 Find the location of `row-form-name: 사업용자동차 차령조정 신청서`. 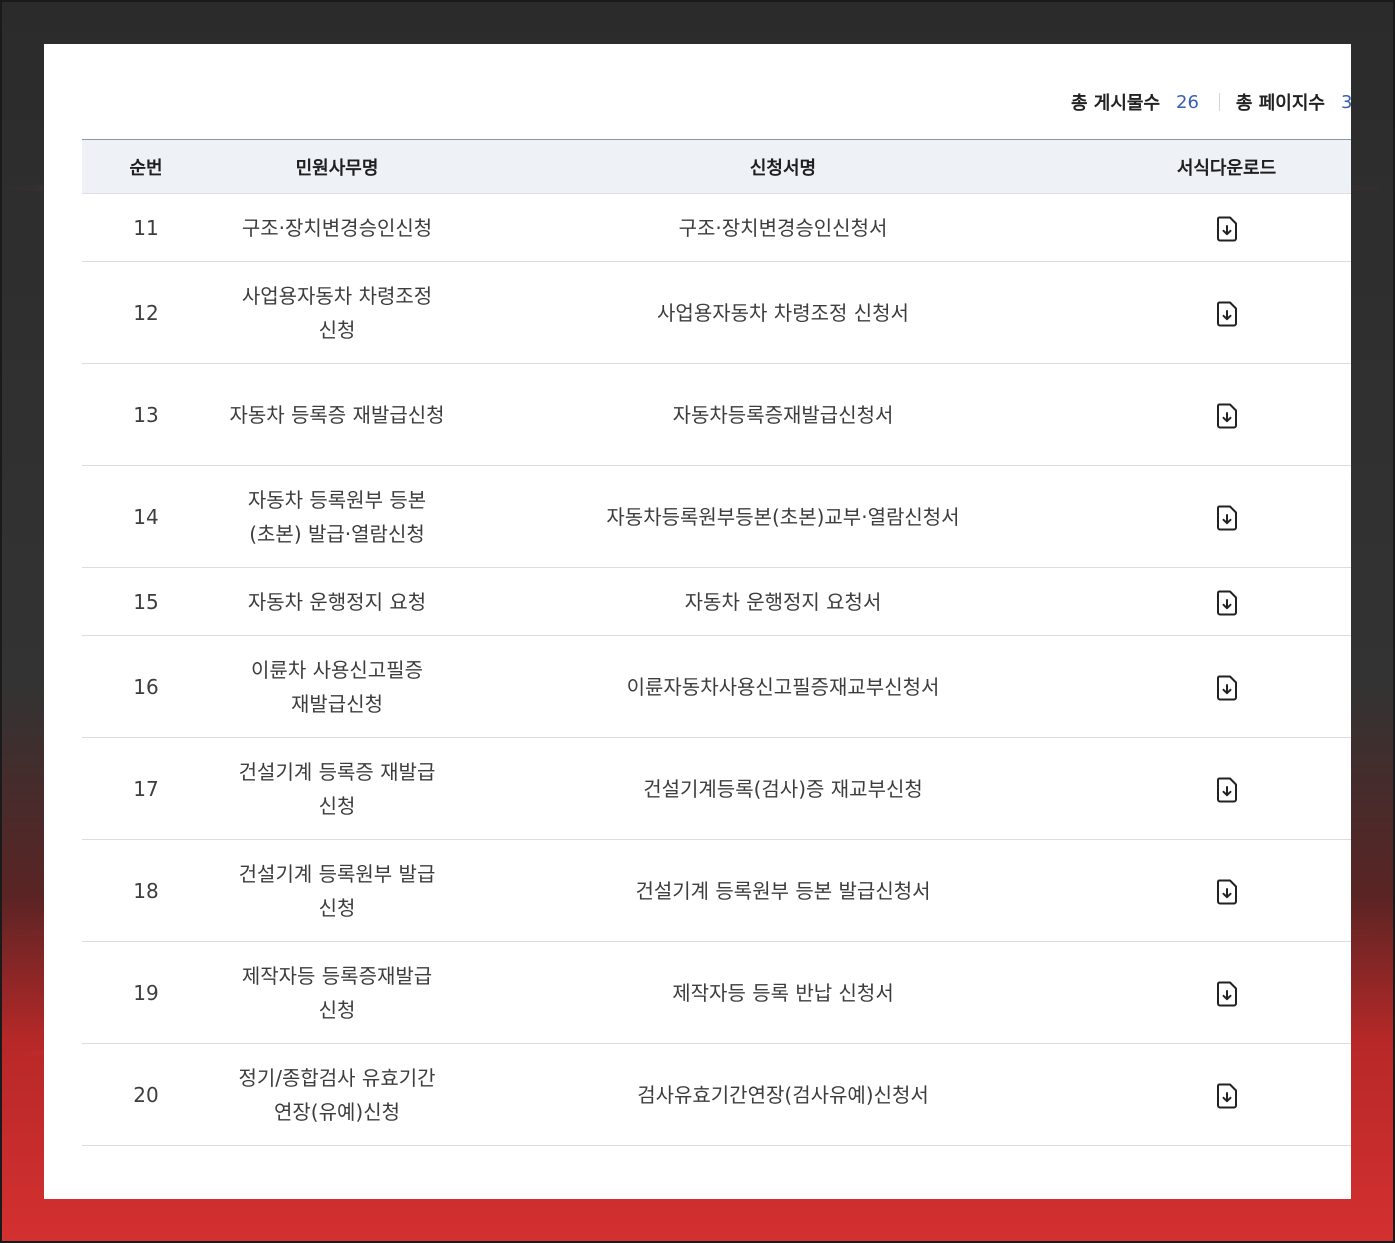

row-form-name: 사업용자동차 차령조정 신청서 is located at coordinates (783, 312).